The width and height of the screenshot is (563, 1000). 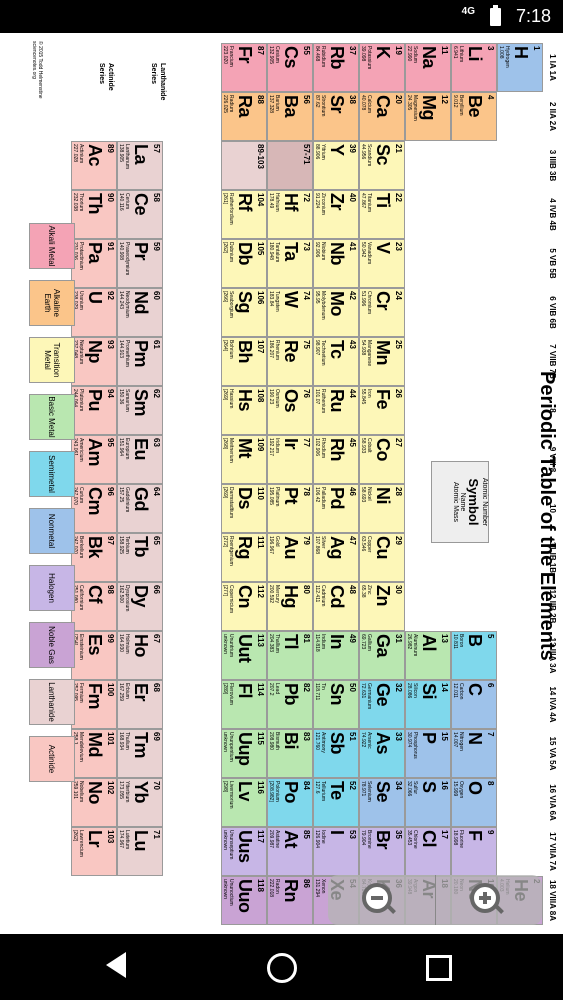 I want to click on element-na: 11 Na Sodium 22.990, so click(x=428, y=67).